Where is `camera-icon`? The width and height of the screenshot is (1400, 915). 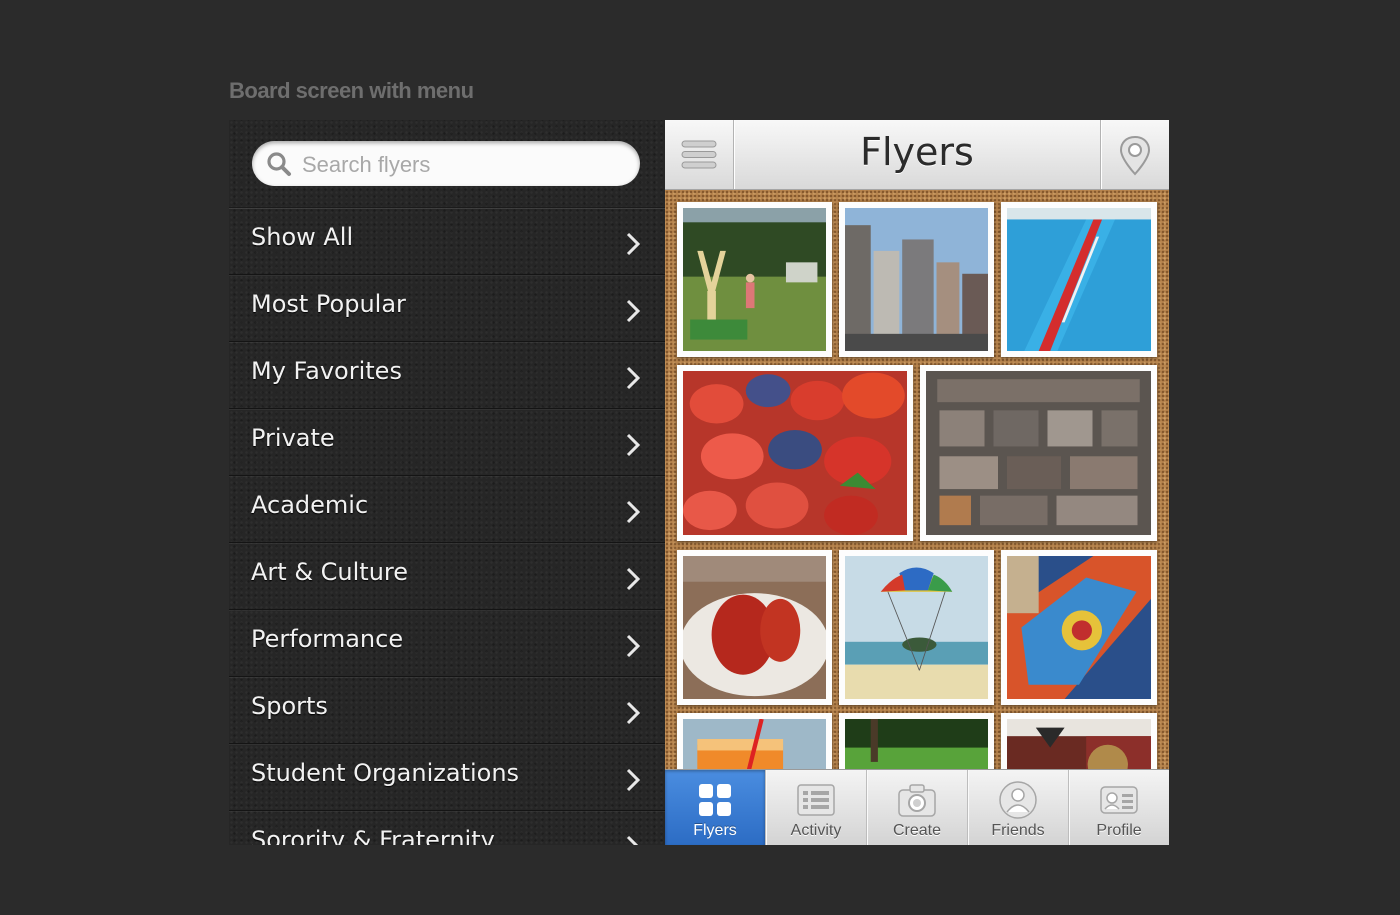
camera-icon is located at coordinates (917, 800).